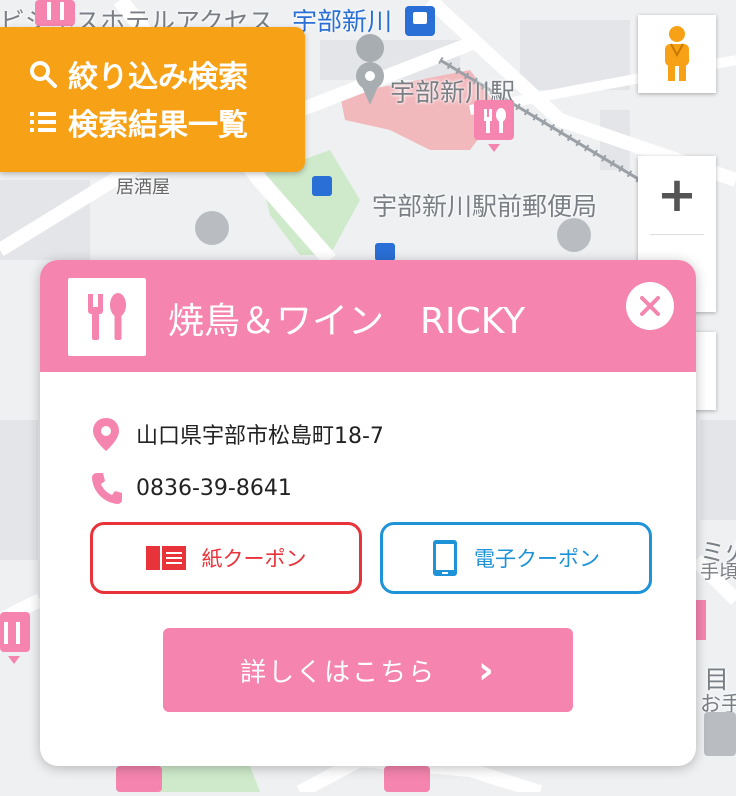 The image size is (736, 796). I want to click on paper-coupon-button: 紙クーポン, so click(226, 558).